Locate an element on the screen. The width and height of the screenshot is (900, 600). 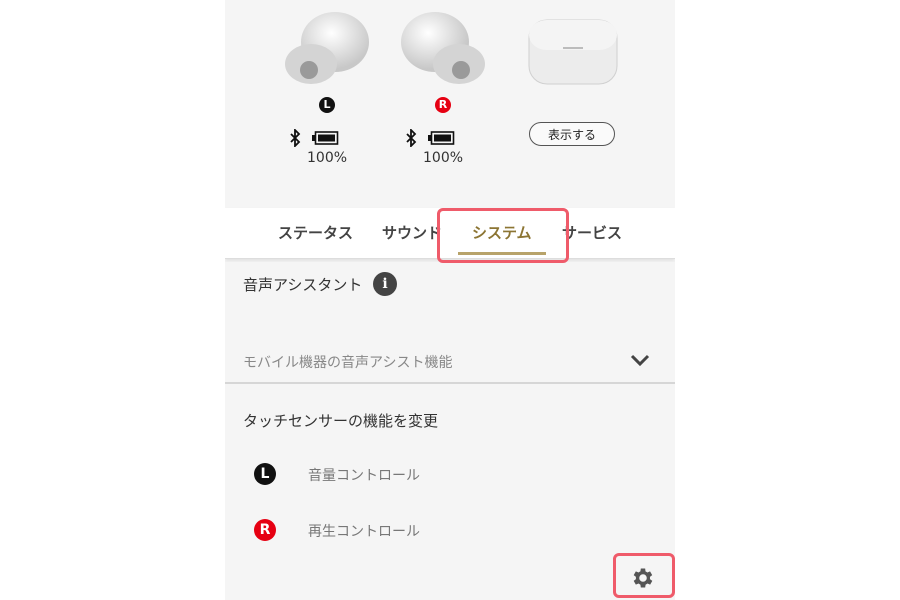
voice-assistant-title: 音声アシスタント is located at coordinates (303, 285).